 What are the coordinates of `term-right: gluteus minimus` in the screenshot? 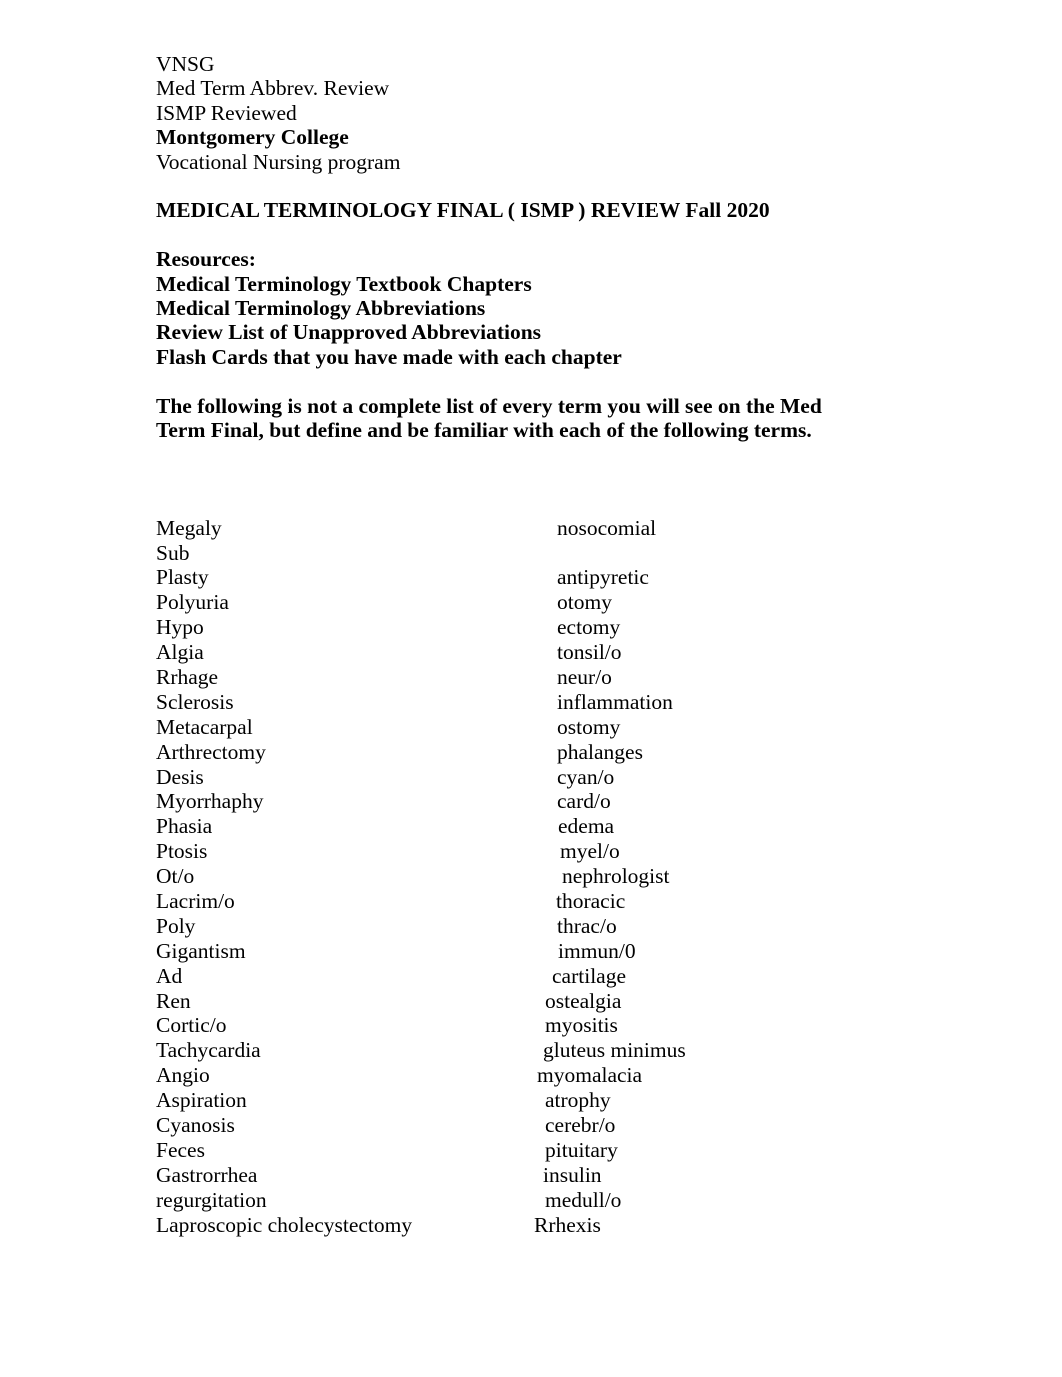 It's located at (614, 1050).